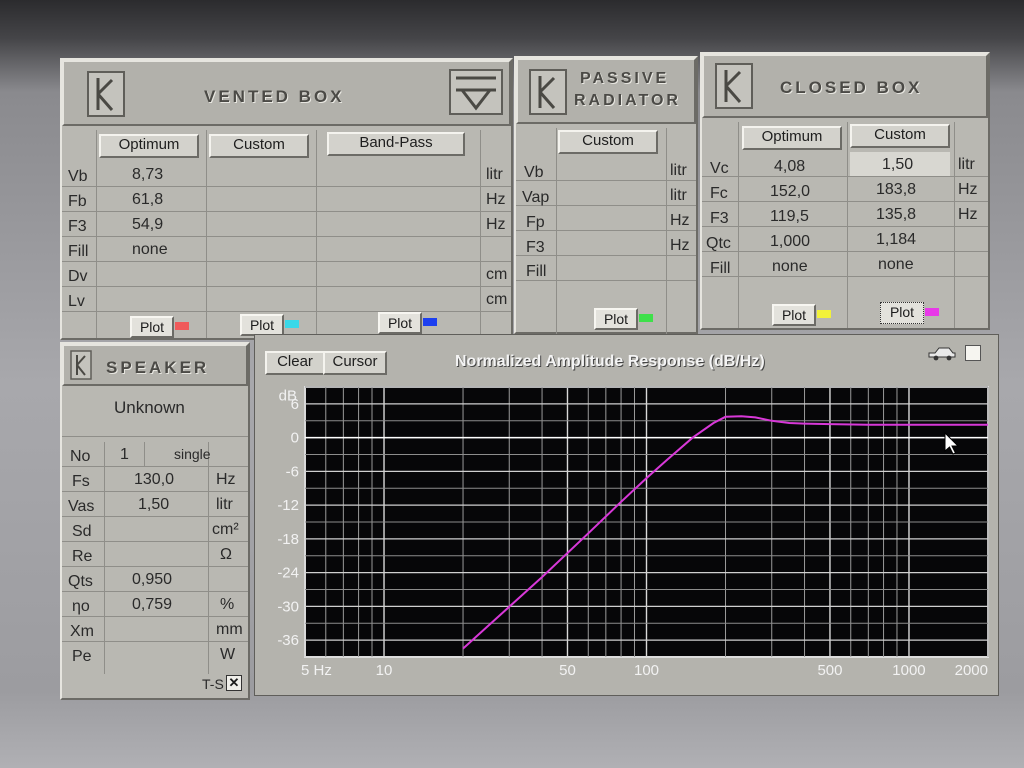 Image resolution: width=1024 pixels, height=768 pixels. I want to click on vented-row-label: Vb, so click(78, 176).